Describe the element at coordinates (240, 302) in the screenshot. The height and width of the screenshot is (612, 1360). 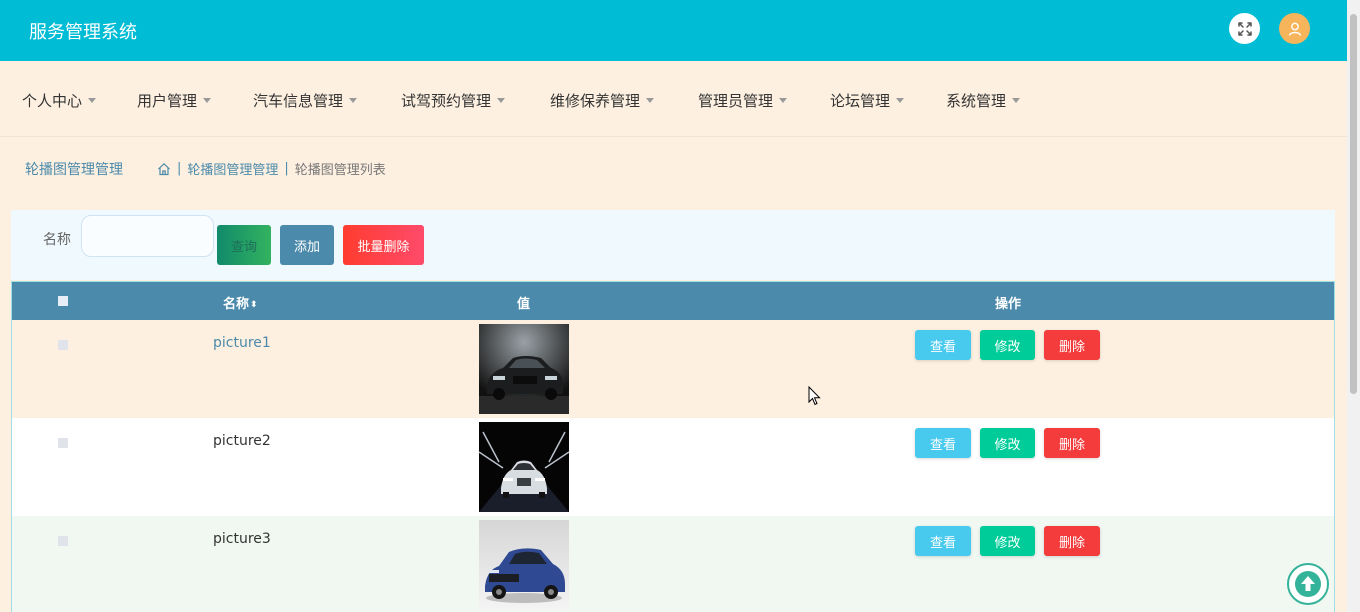
I see `column-header-name: 名称⬍` at that location.